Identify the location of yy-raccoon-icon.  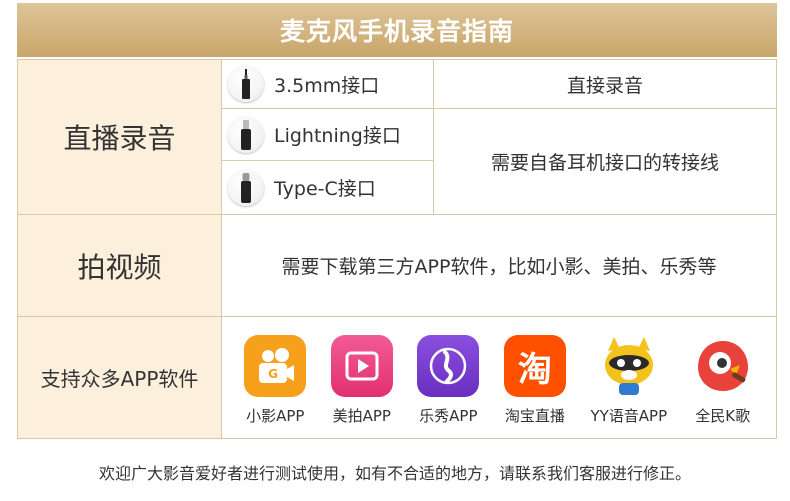
(629, 366).